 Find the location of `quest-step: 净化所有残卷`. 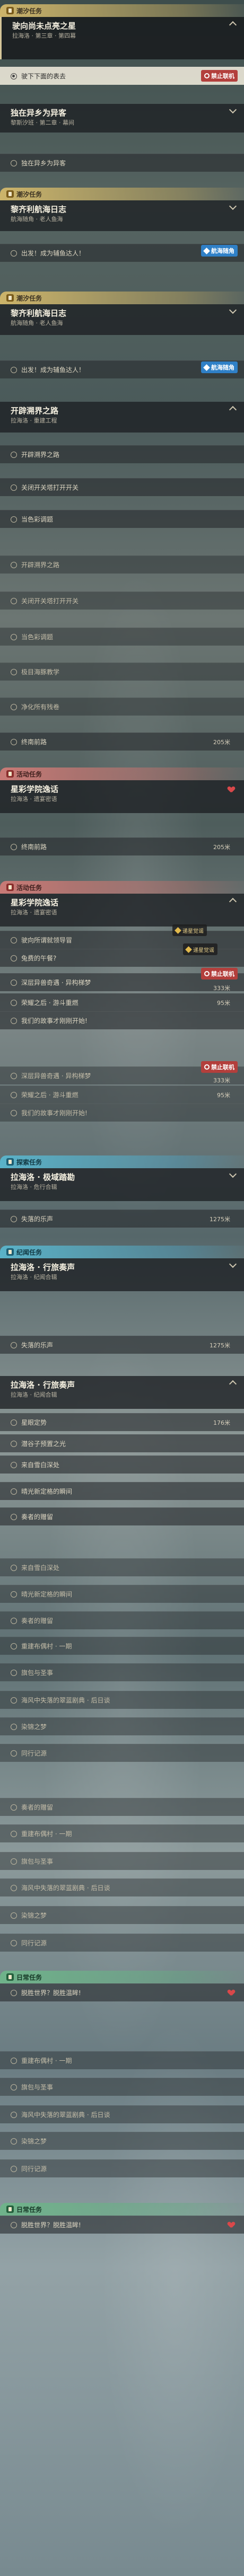

quest-step: 净化所有残卷 is located at coordinates (122, 707).